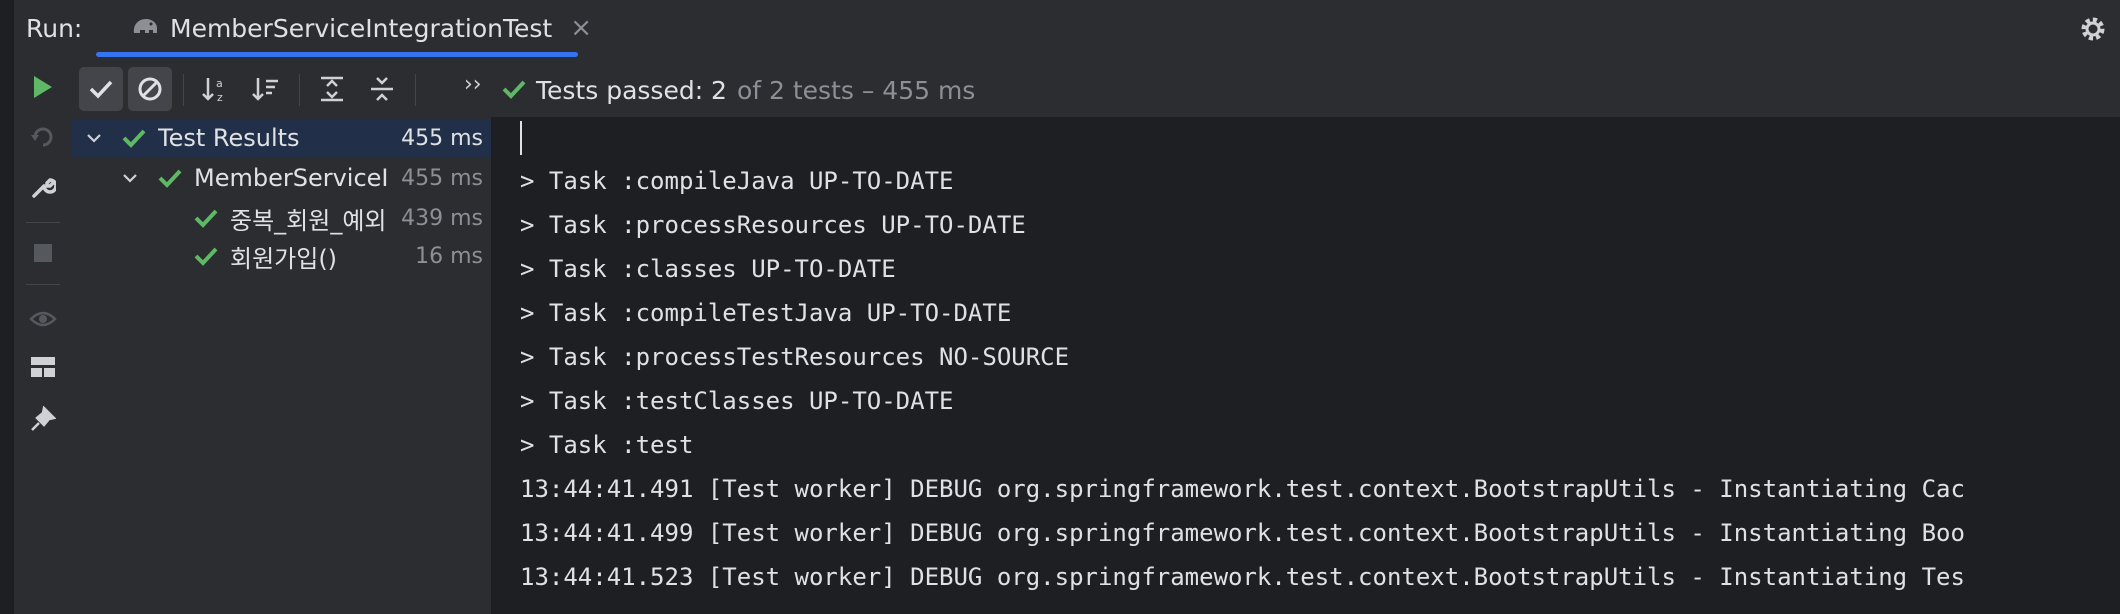  What do you see at coordinates (266, 89) in the screenshot?
I see `sort-by-duration-icon` at bounding box center [266, 89].